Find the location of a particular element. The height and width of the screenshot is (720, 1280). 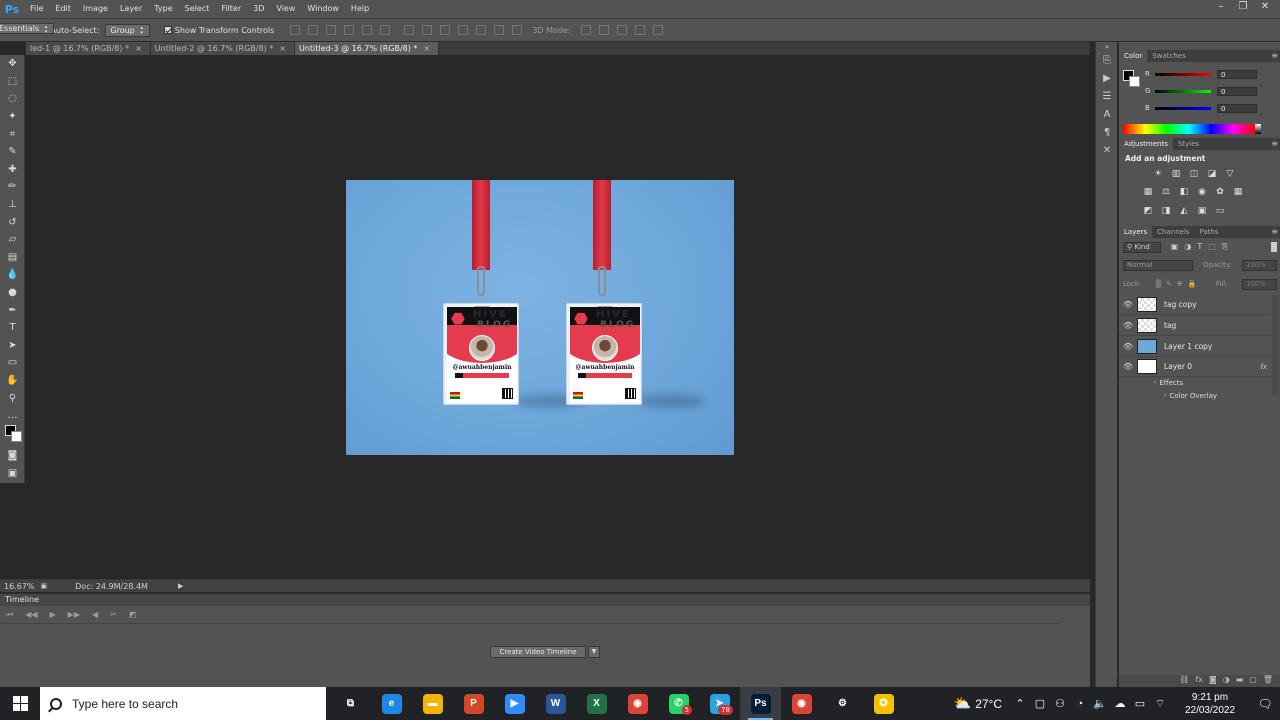

dodge-tool-icon: ● is located at coordinates (12, 293).